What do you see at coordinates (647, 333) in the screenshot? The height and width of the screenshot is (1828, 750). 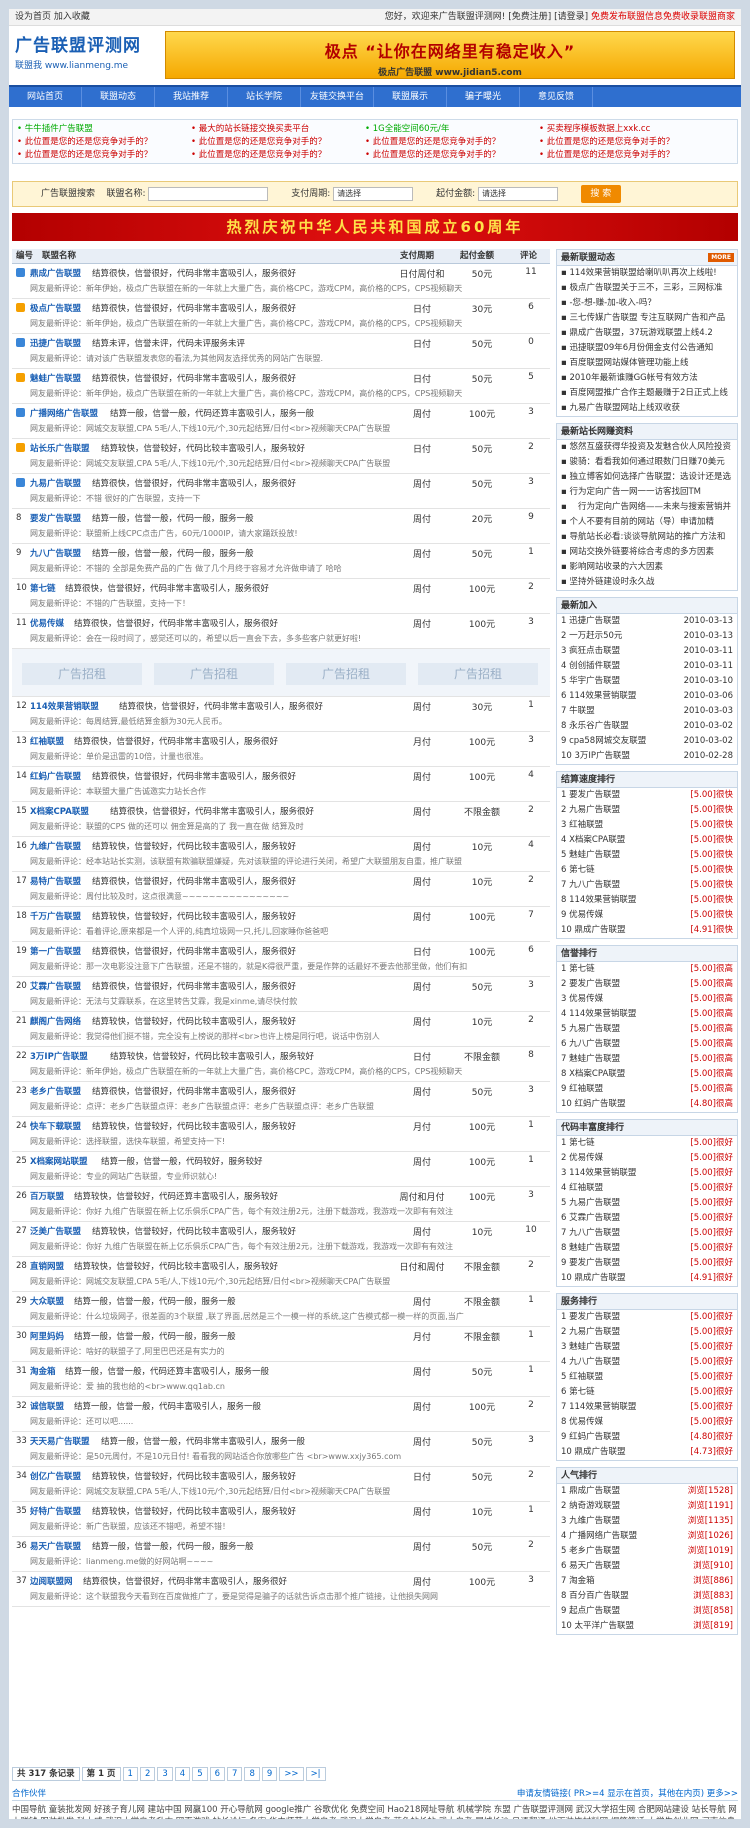 I see `sidebar-link: ▪ 鼎成广告联盟，37玩游戏联盟上线4.2` at bounding box center [647, 333].